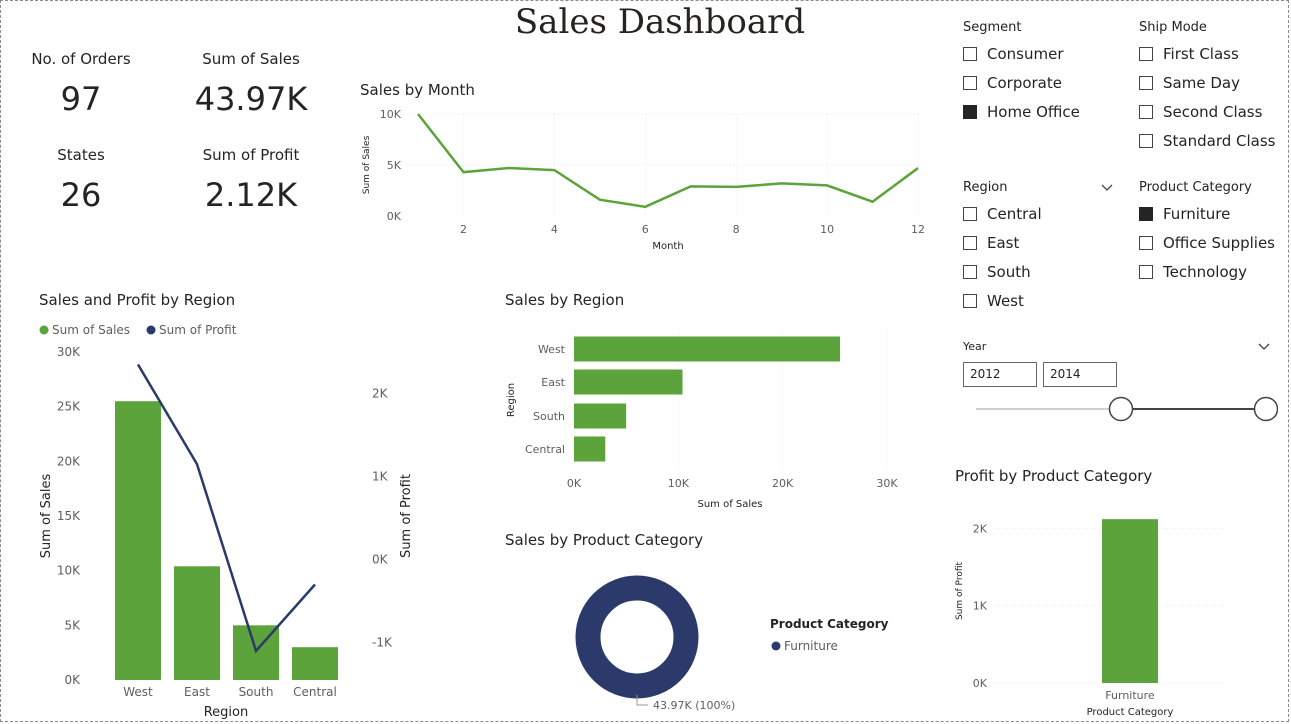 The width and height of the screenshot is (1291, 724). What do you see at coordinates (1207, 112) in the screenshot?
I see `ship-mode-option-second-class: Second Class` at bounding box center [1207, 112].